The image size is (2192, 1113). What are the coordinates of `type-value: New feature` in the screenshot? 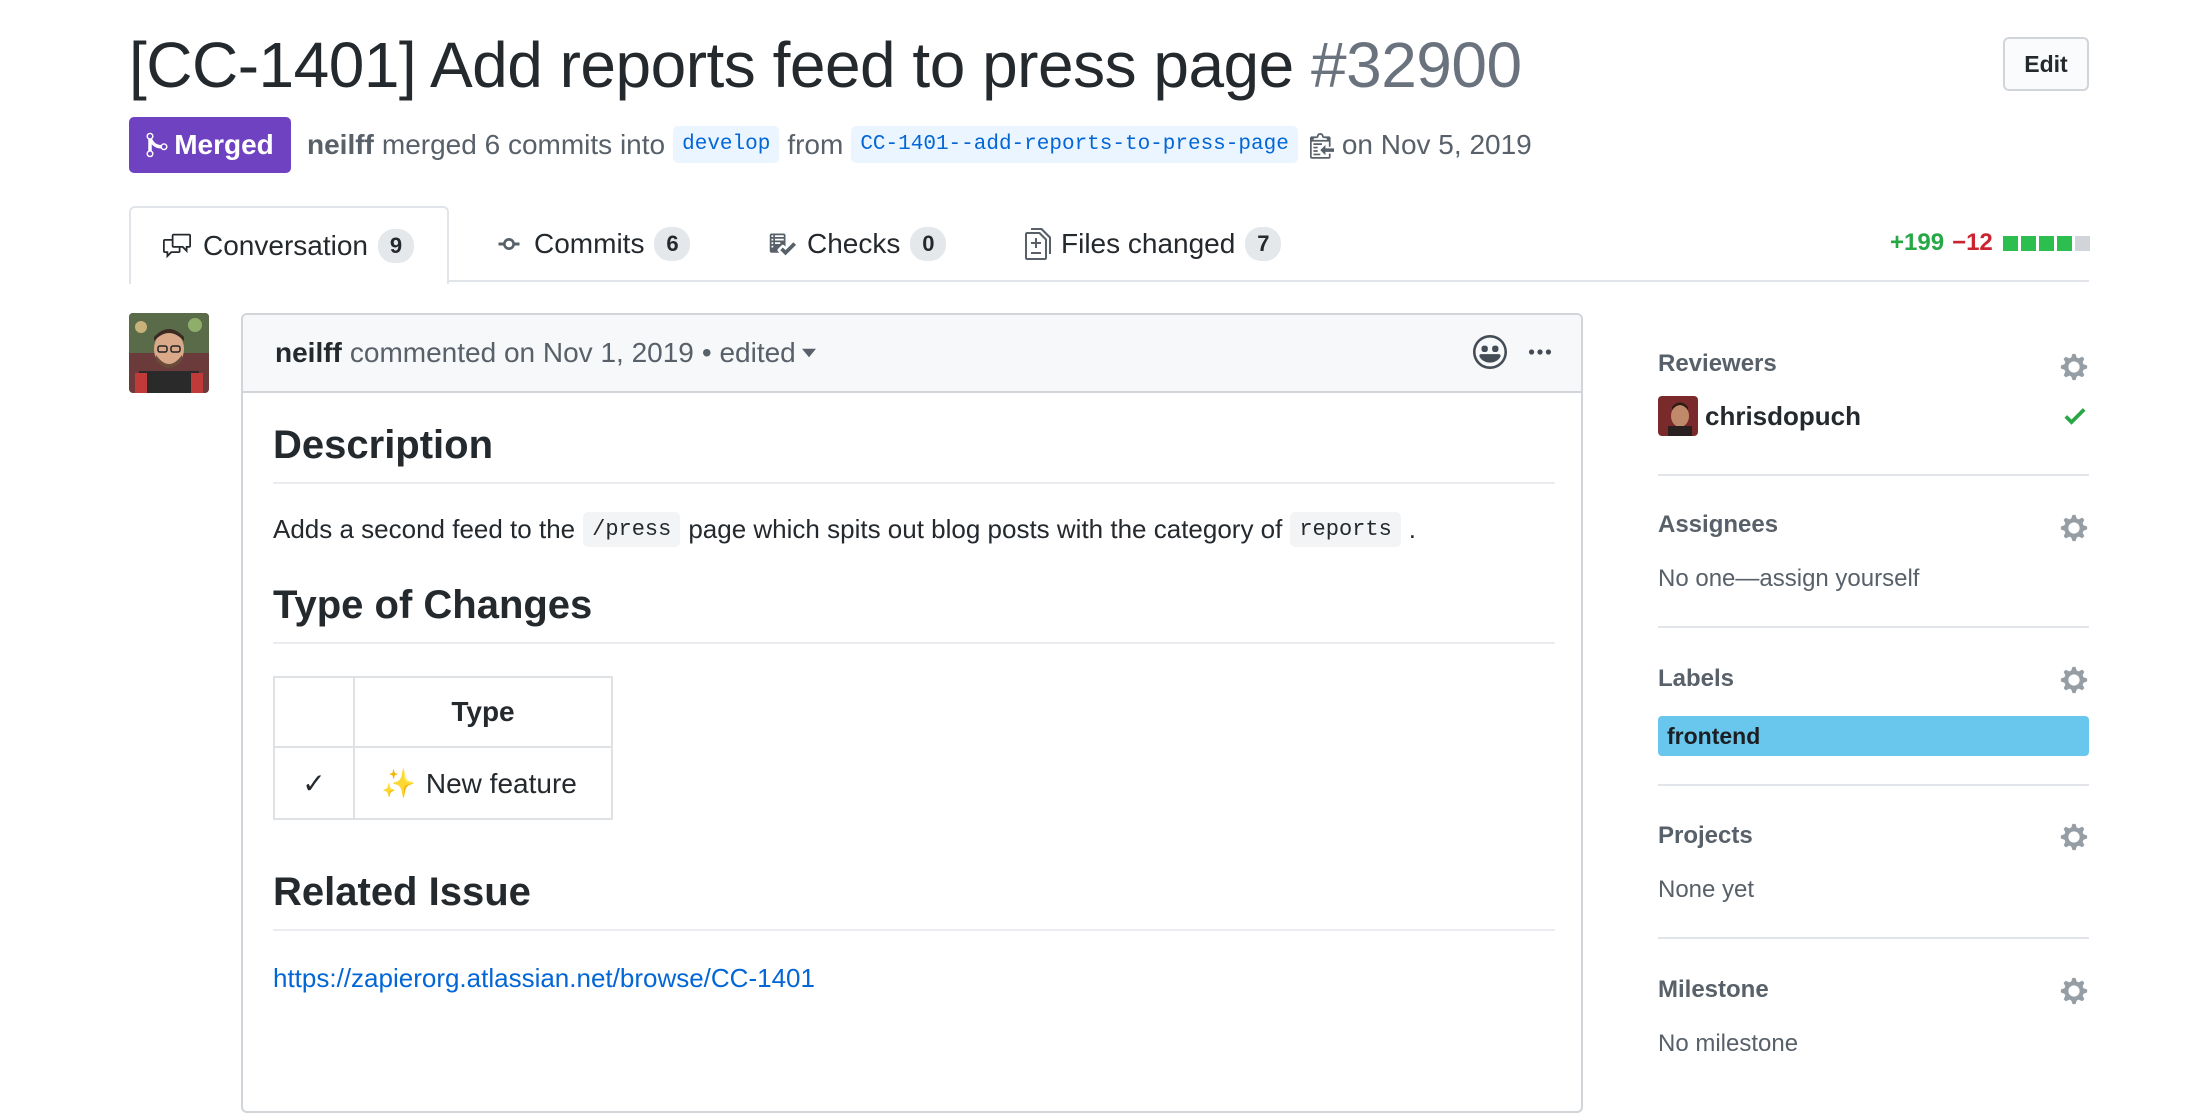 It's located at (501, 783).